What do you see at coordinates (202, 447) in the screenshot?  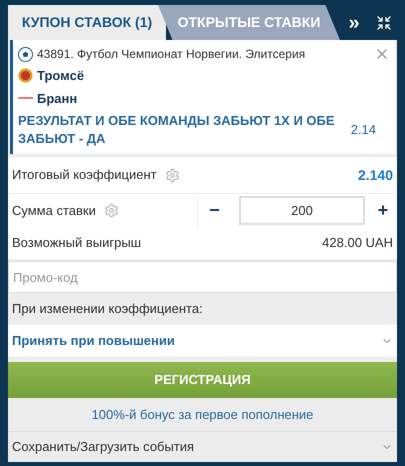 I see `save-load-dropdown: Сохранить/Загрузить события` at bounding box center [202, 447].